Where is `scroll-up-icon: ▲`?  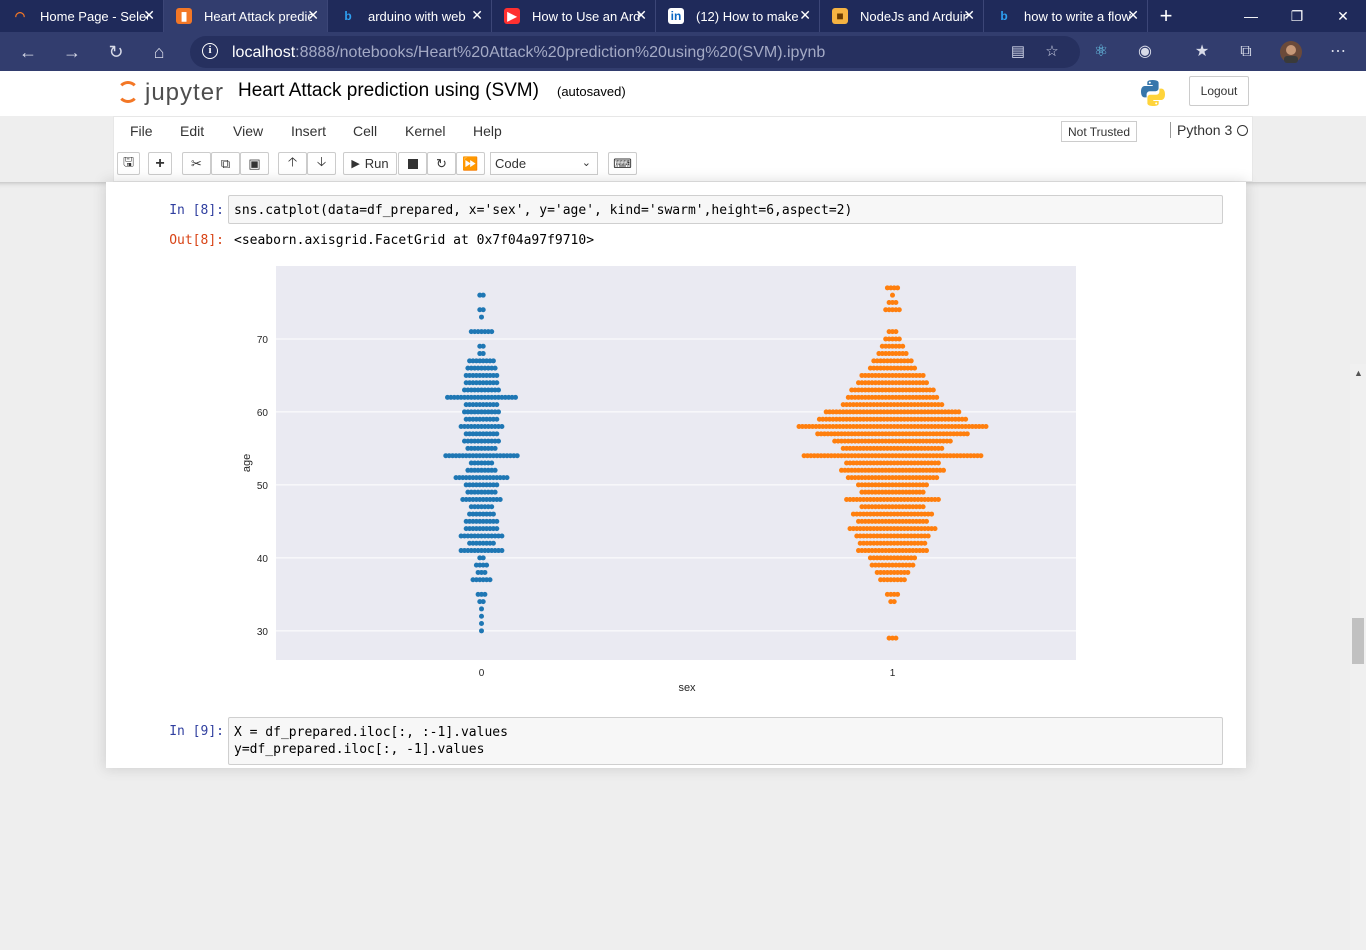
scroll-up-icon: ▲ is located at coordinates (1358, 373).